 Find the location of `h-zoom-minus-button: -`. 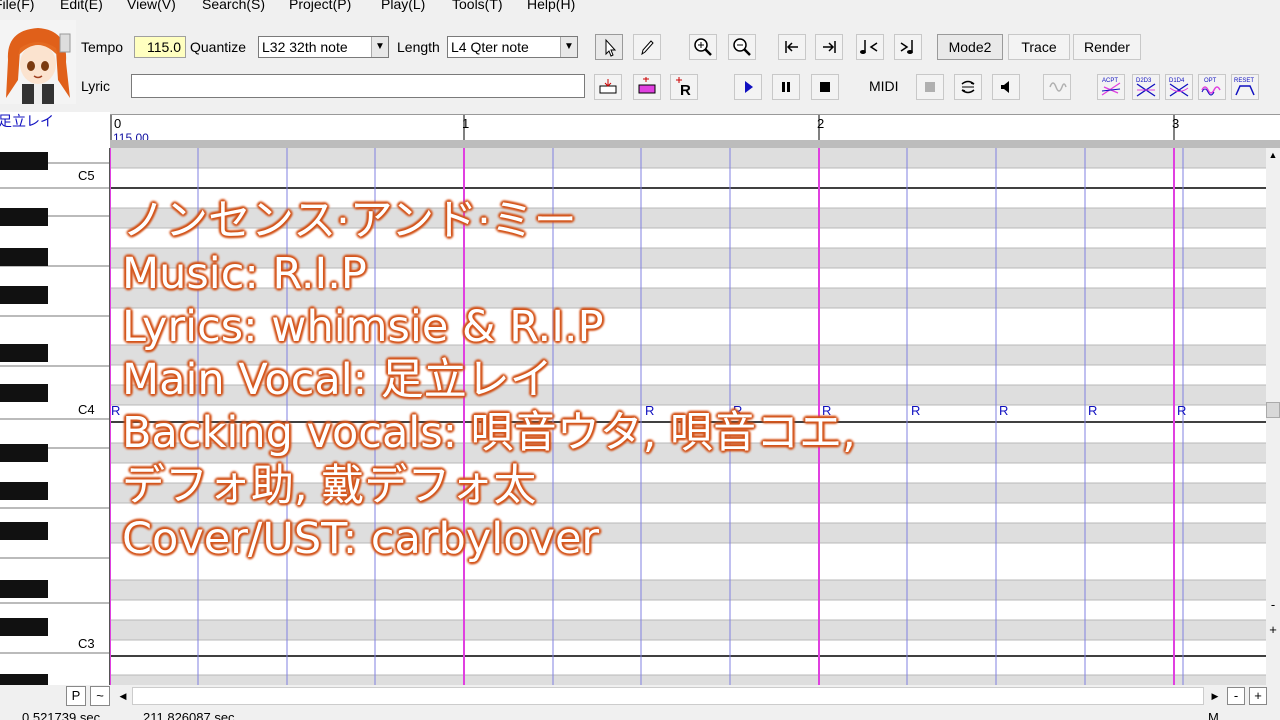

h-zoom-minus-button: - is located at coordinates (1236, 696).